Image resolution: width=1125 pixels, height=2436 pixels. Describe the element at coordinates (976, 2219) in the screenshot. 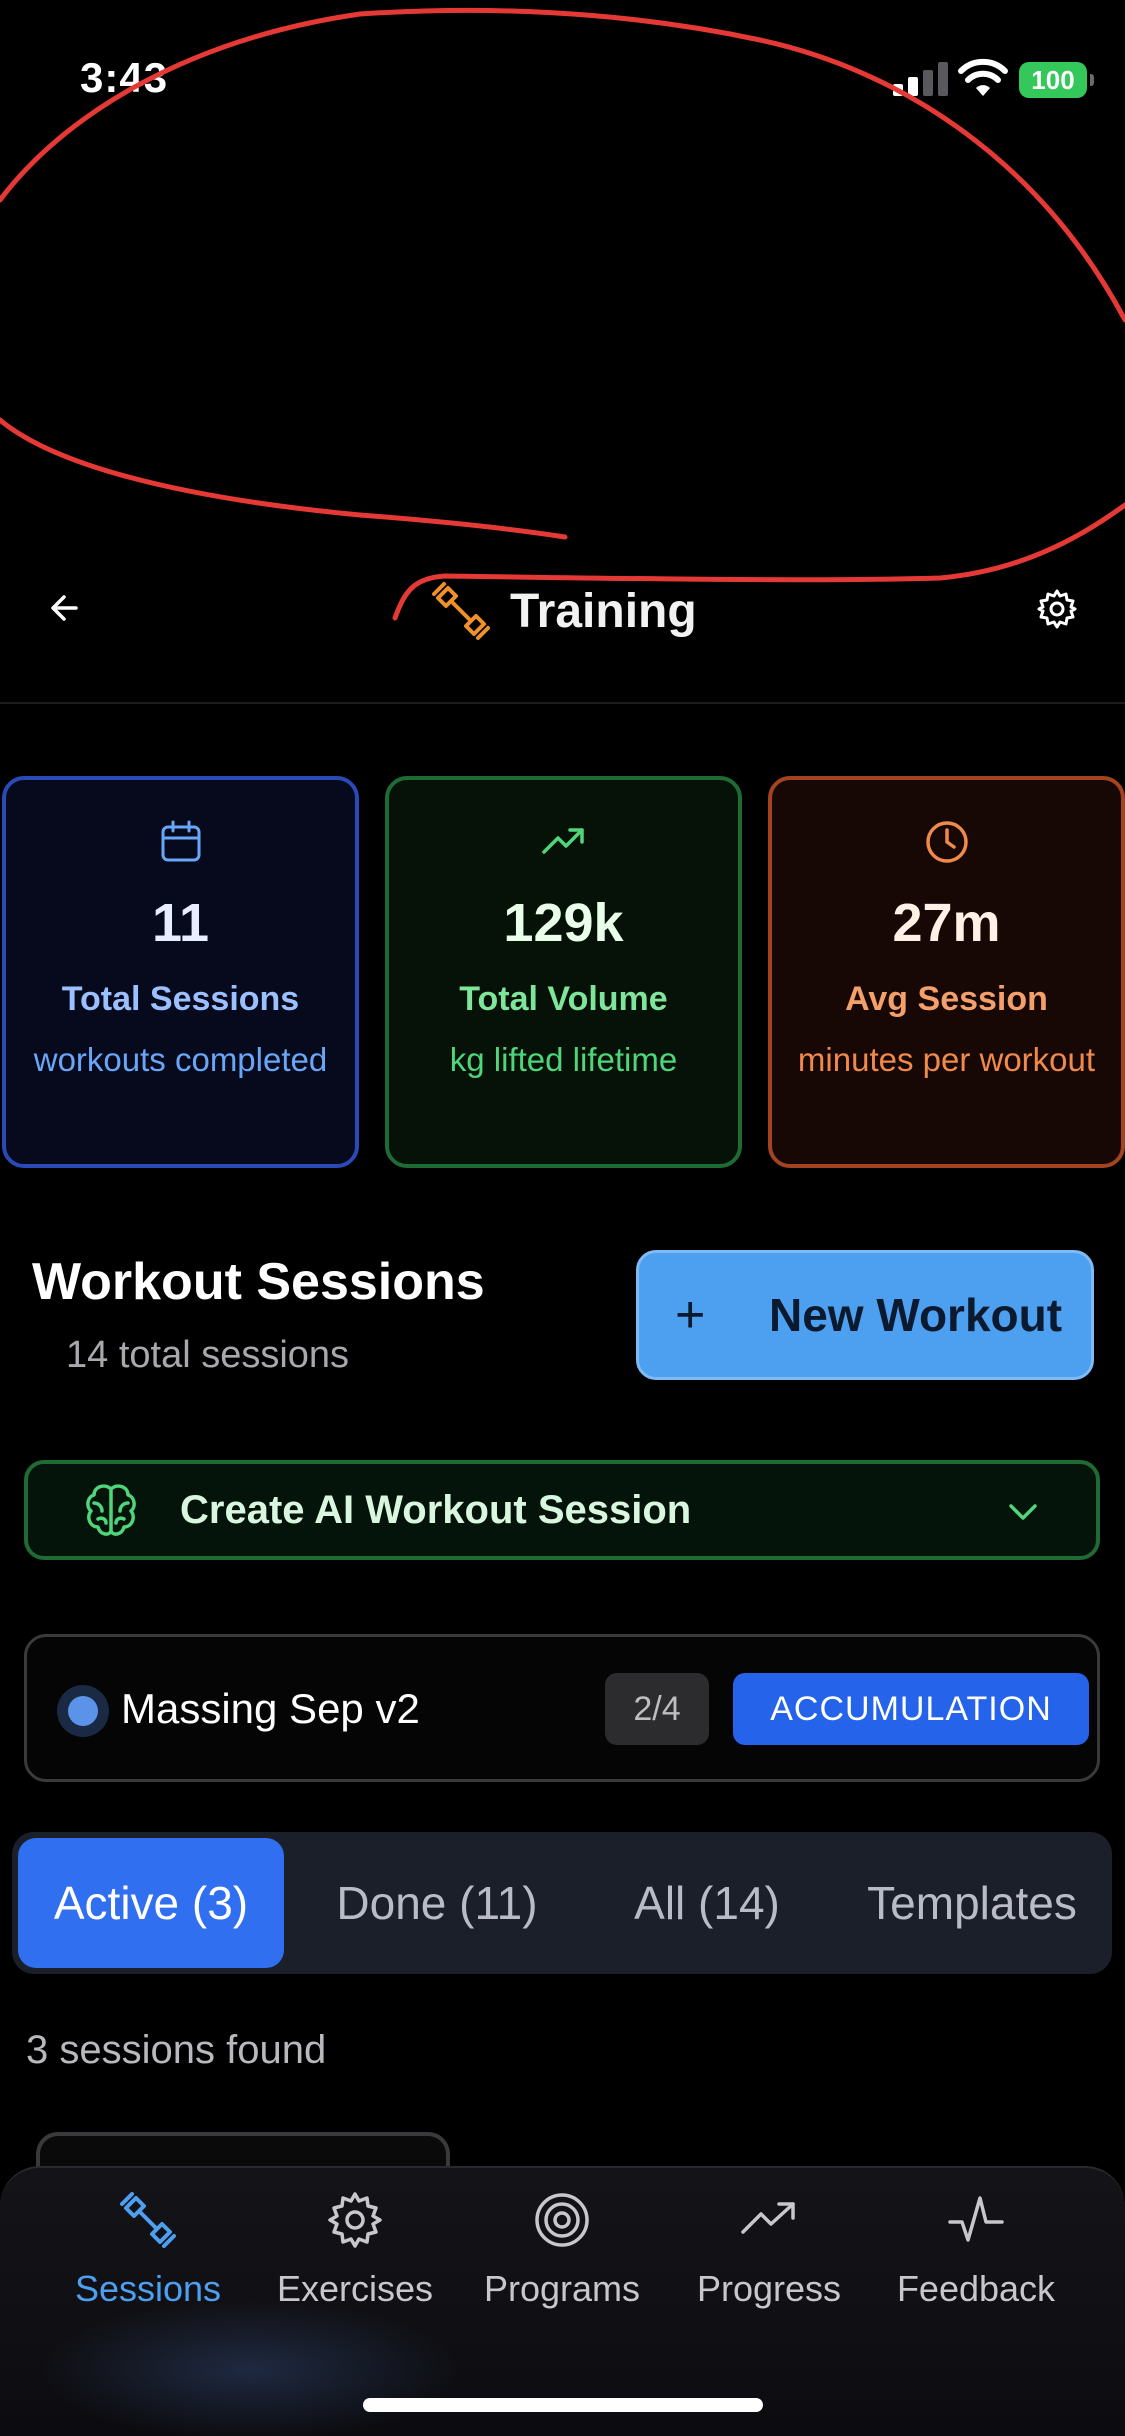

I see `activity-icon` at that location.